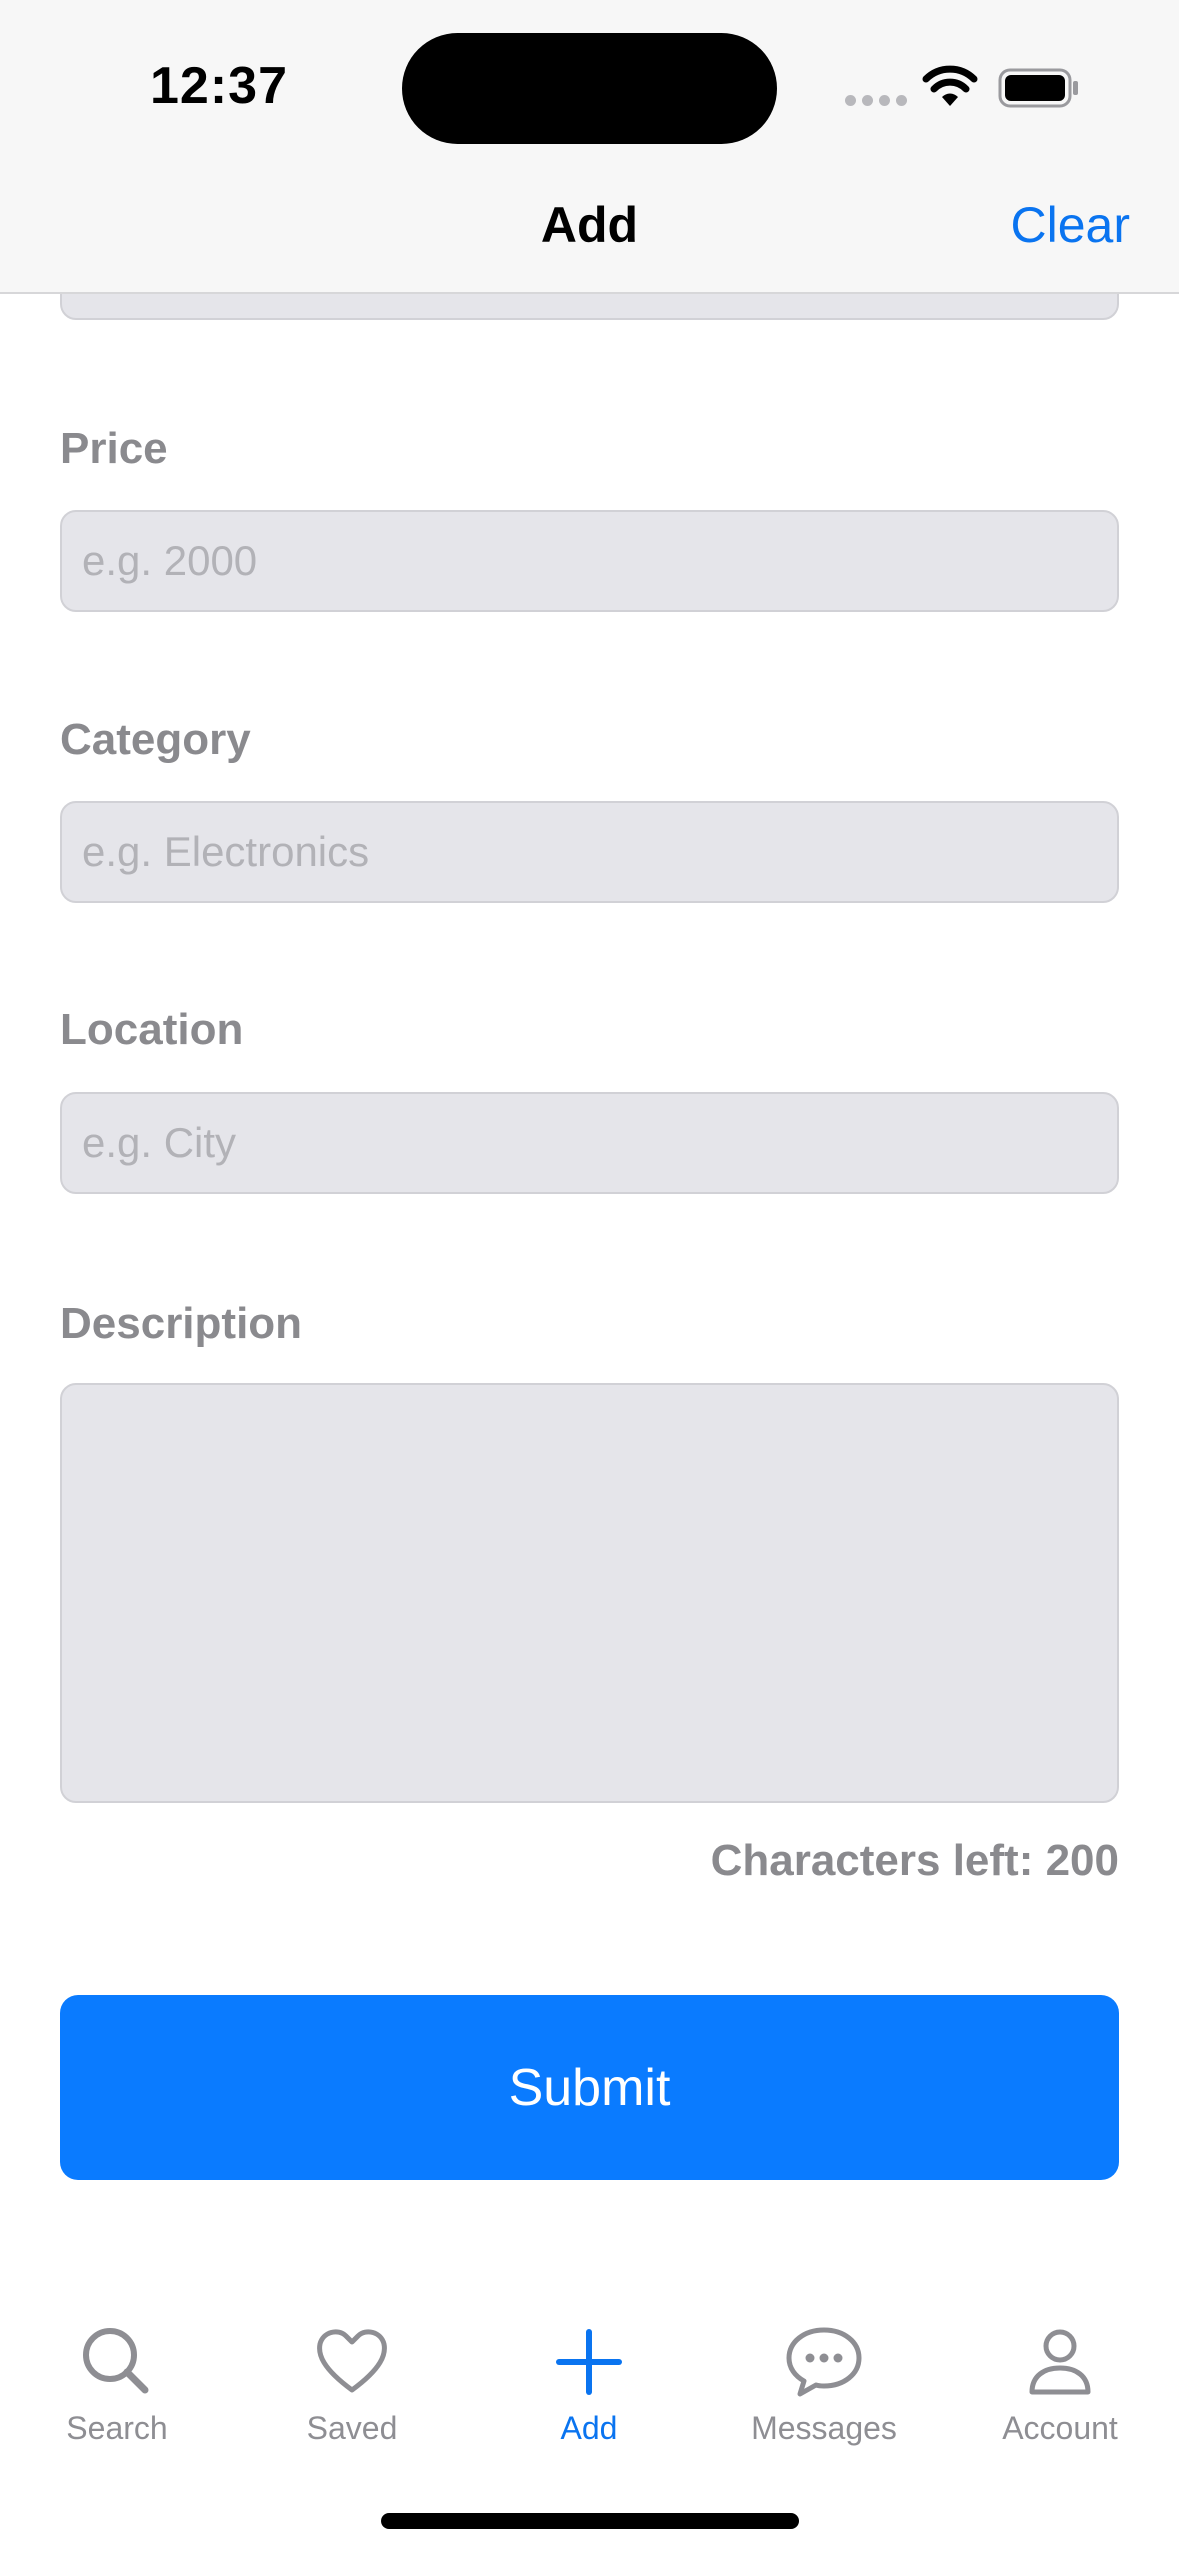  Describe the element at coordinates (589, 2428) in the screenshot. I see `tab-label-add: Add` at that location.